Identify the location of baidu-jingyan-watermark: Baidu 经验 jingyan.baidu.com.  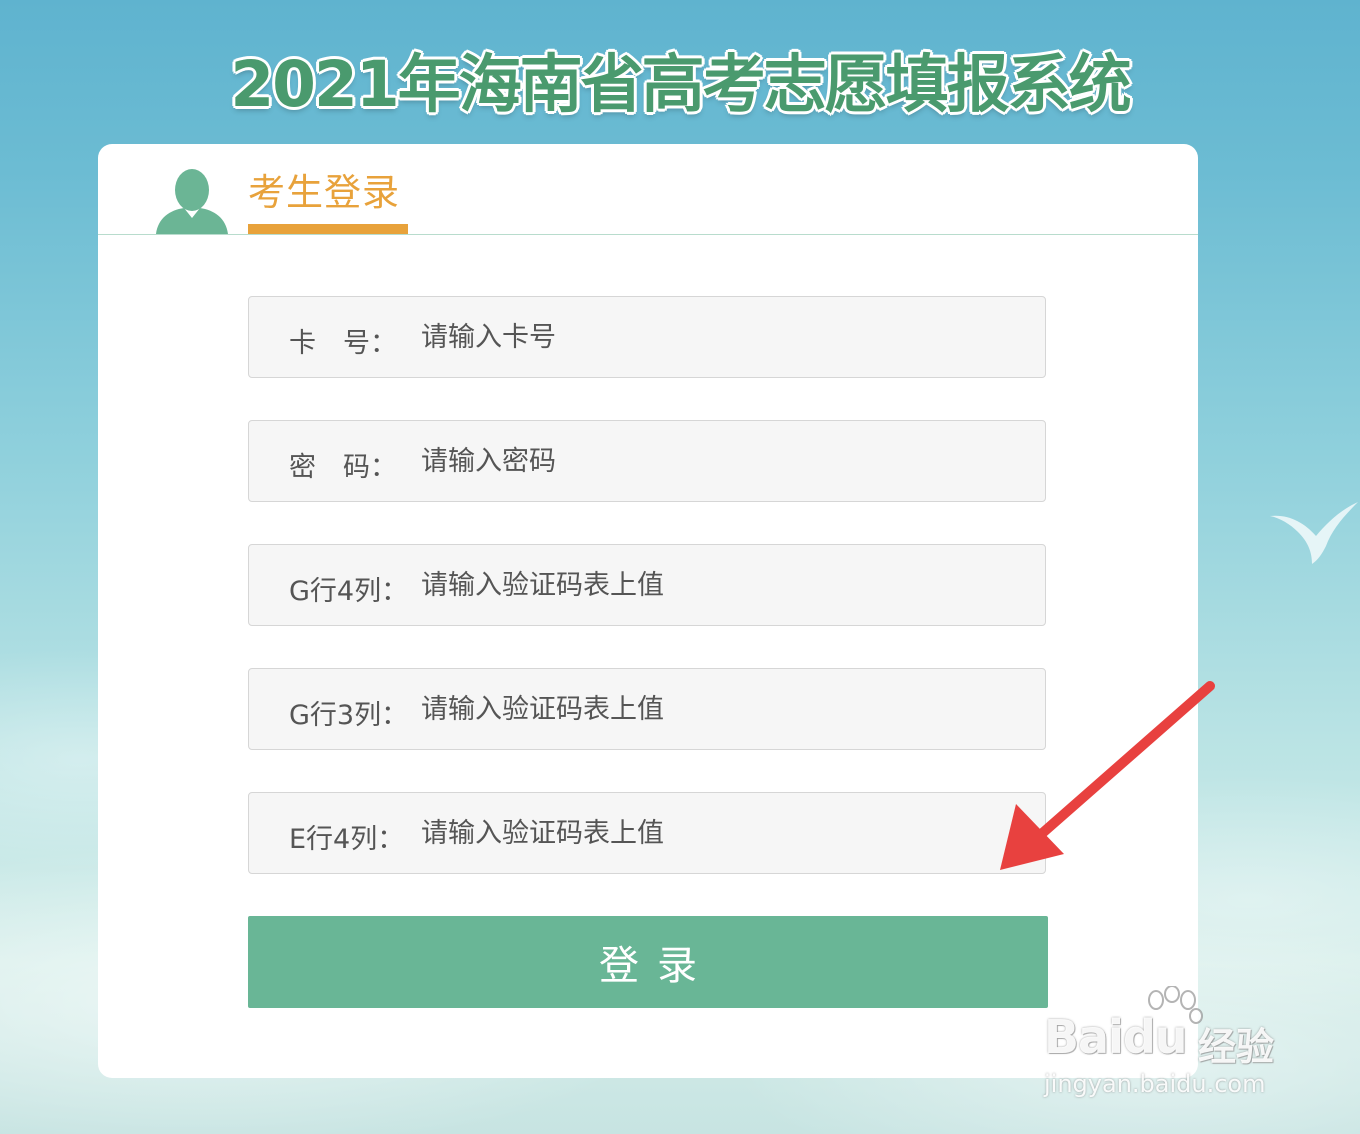
(1170, 1046).